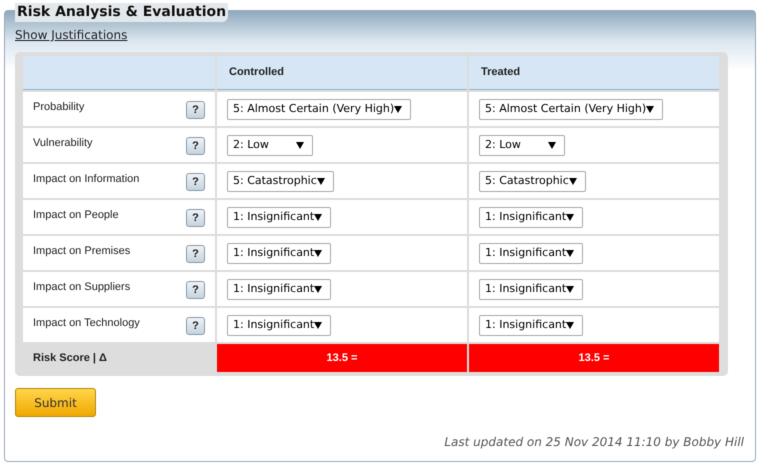 The width and height of the screenshot is (760, 466). What do you see at coordinates (71, 35) in the screenshot?
I see `show-justifications-link: Show Justifications` at bounding box center [71, 35].